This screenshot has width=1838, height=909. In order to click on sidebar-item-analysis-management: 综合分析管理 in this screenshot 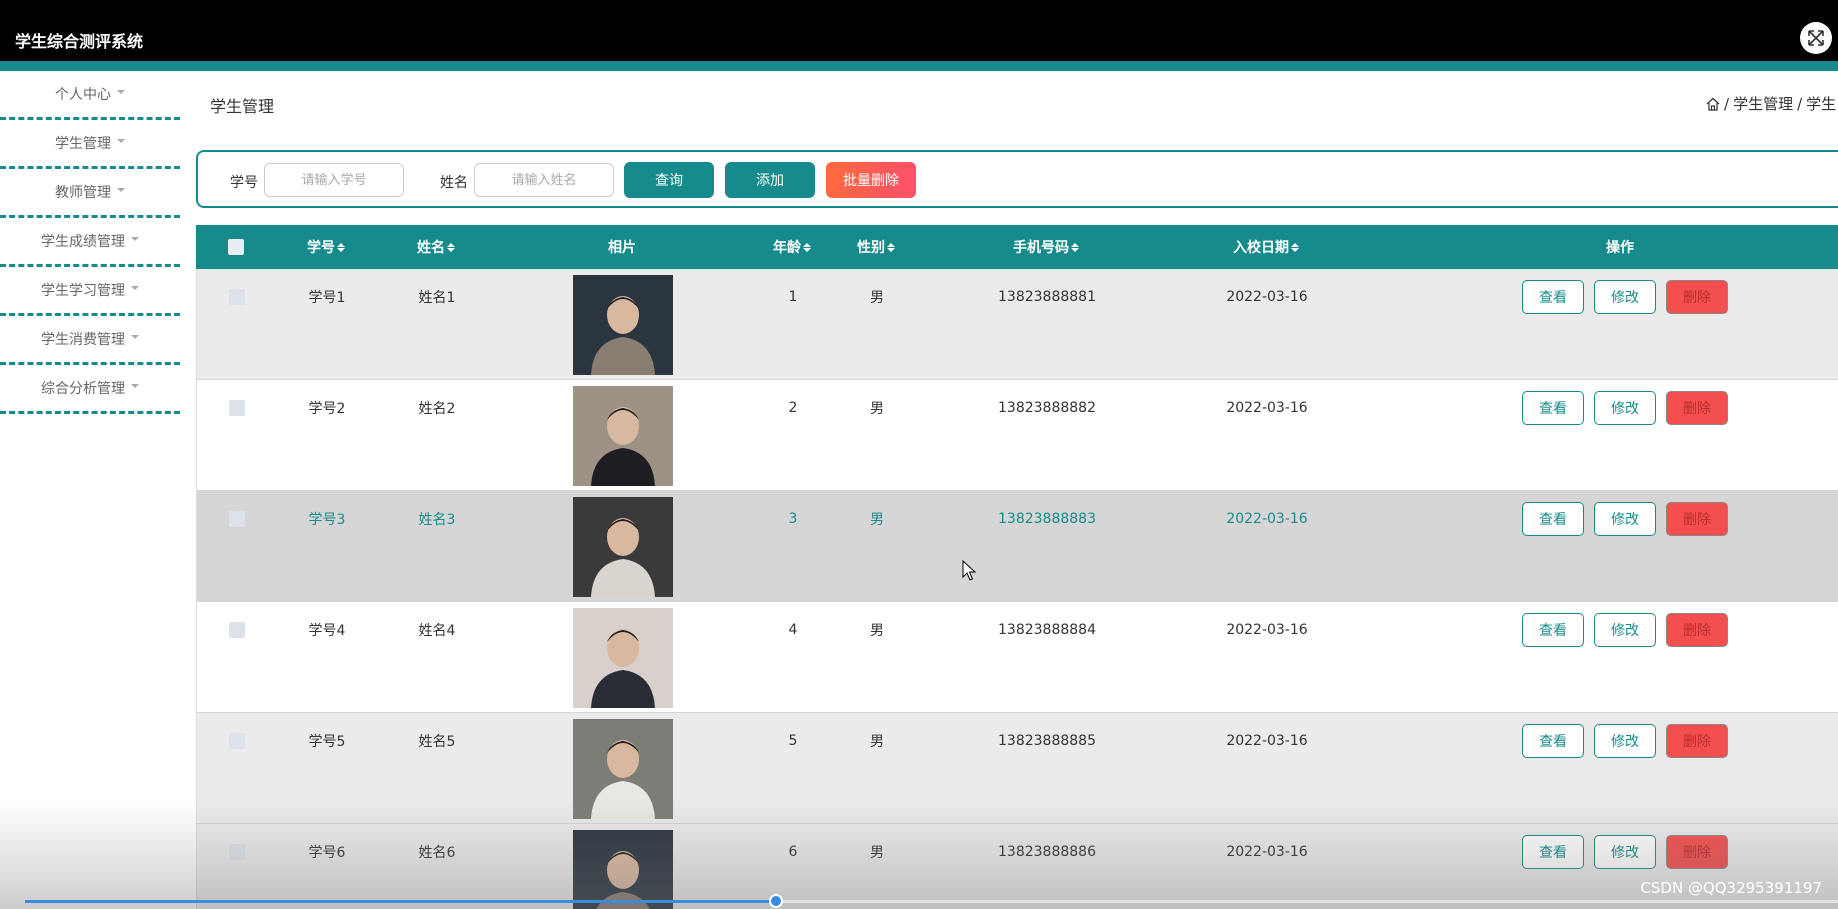, I will do `click(90, 389)`.